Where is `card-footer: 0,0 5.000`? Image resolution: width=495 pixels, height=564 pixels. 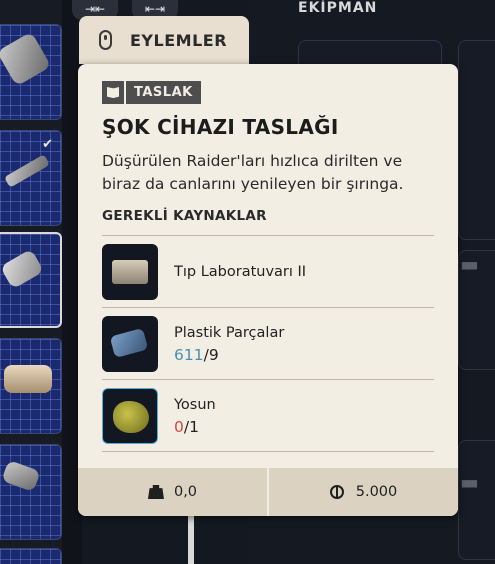
card-footer: 0,0 5.000 is located at coordinates (268, 492).